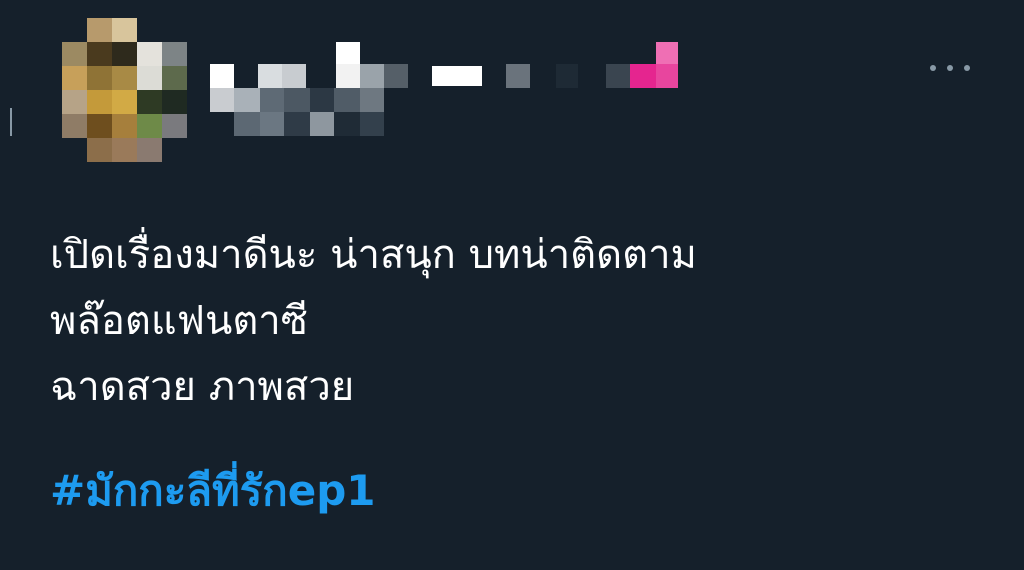 The image size is (1024, 570). I want to click on author-name, so click(445, 91).